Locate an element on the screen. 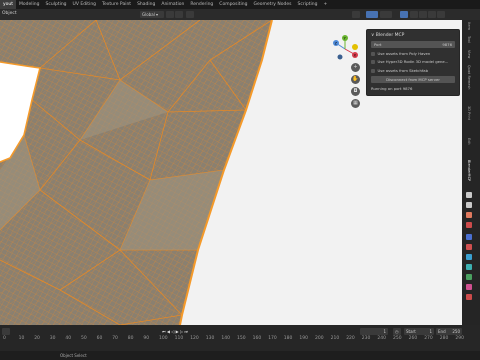 The width and height of the screenshot is (480, 360). ruler-tick: 50 is located at coordinates (84, 338).